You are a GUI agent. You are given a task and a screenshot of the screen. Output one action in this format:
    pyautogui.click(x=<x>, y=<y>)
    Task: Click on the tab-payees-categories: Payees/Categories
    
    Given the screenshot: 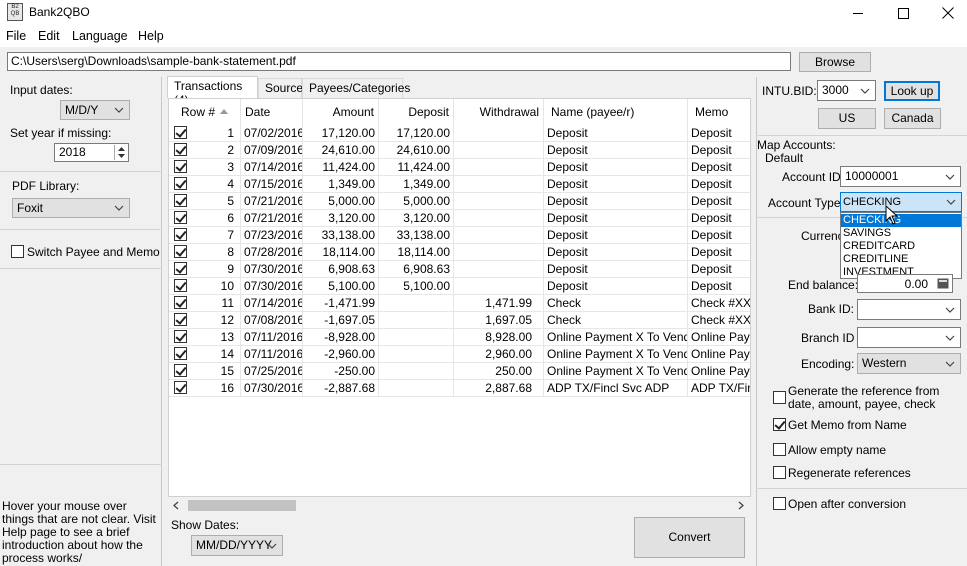 What is the action you would take?
    pyautogui.click(x=356, y=88)
    